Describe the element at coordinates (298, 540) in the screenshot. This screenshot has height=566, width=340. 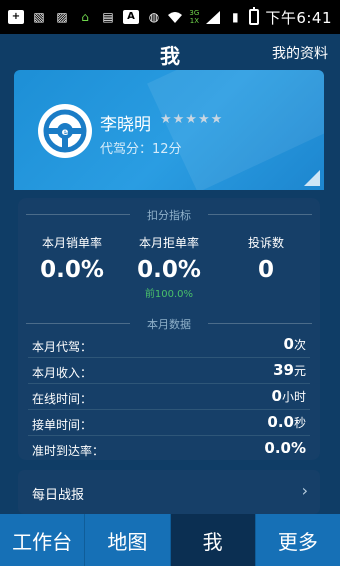
I see `tab-more: 更多` at that location.